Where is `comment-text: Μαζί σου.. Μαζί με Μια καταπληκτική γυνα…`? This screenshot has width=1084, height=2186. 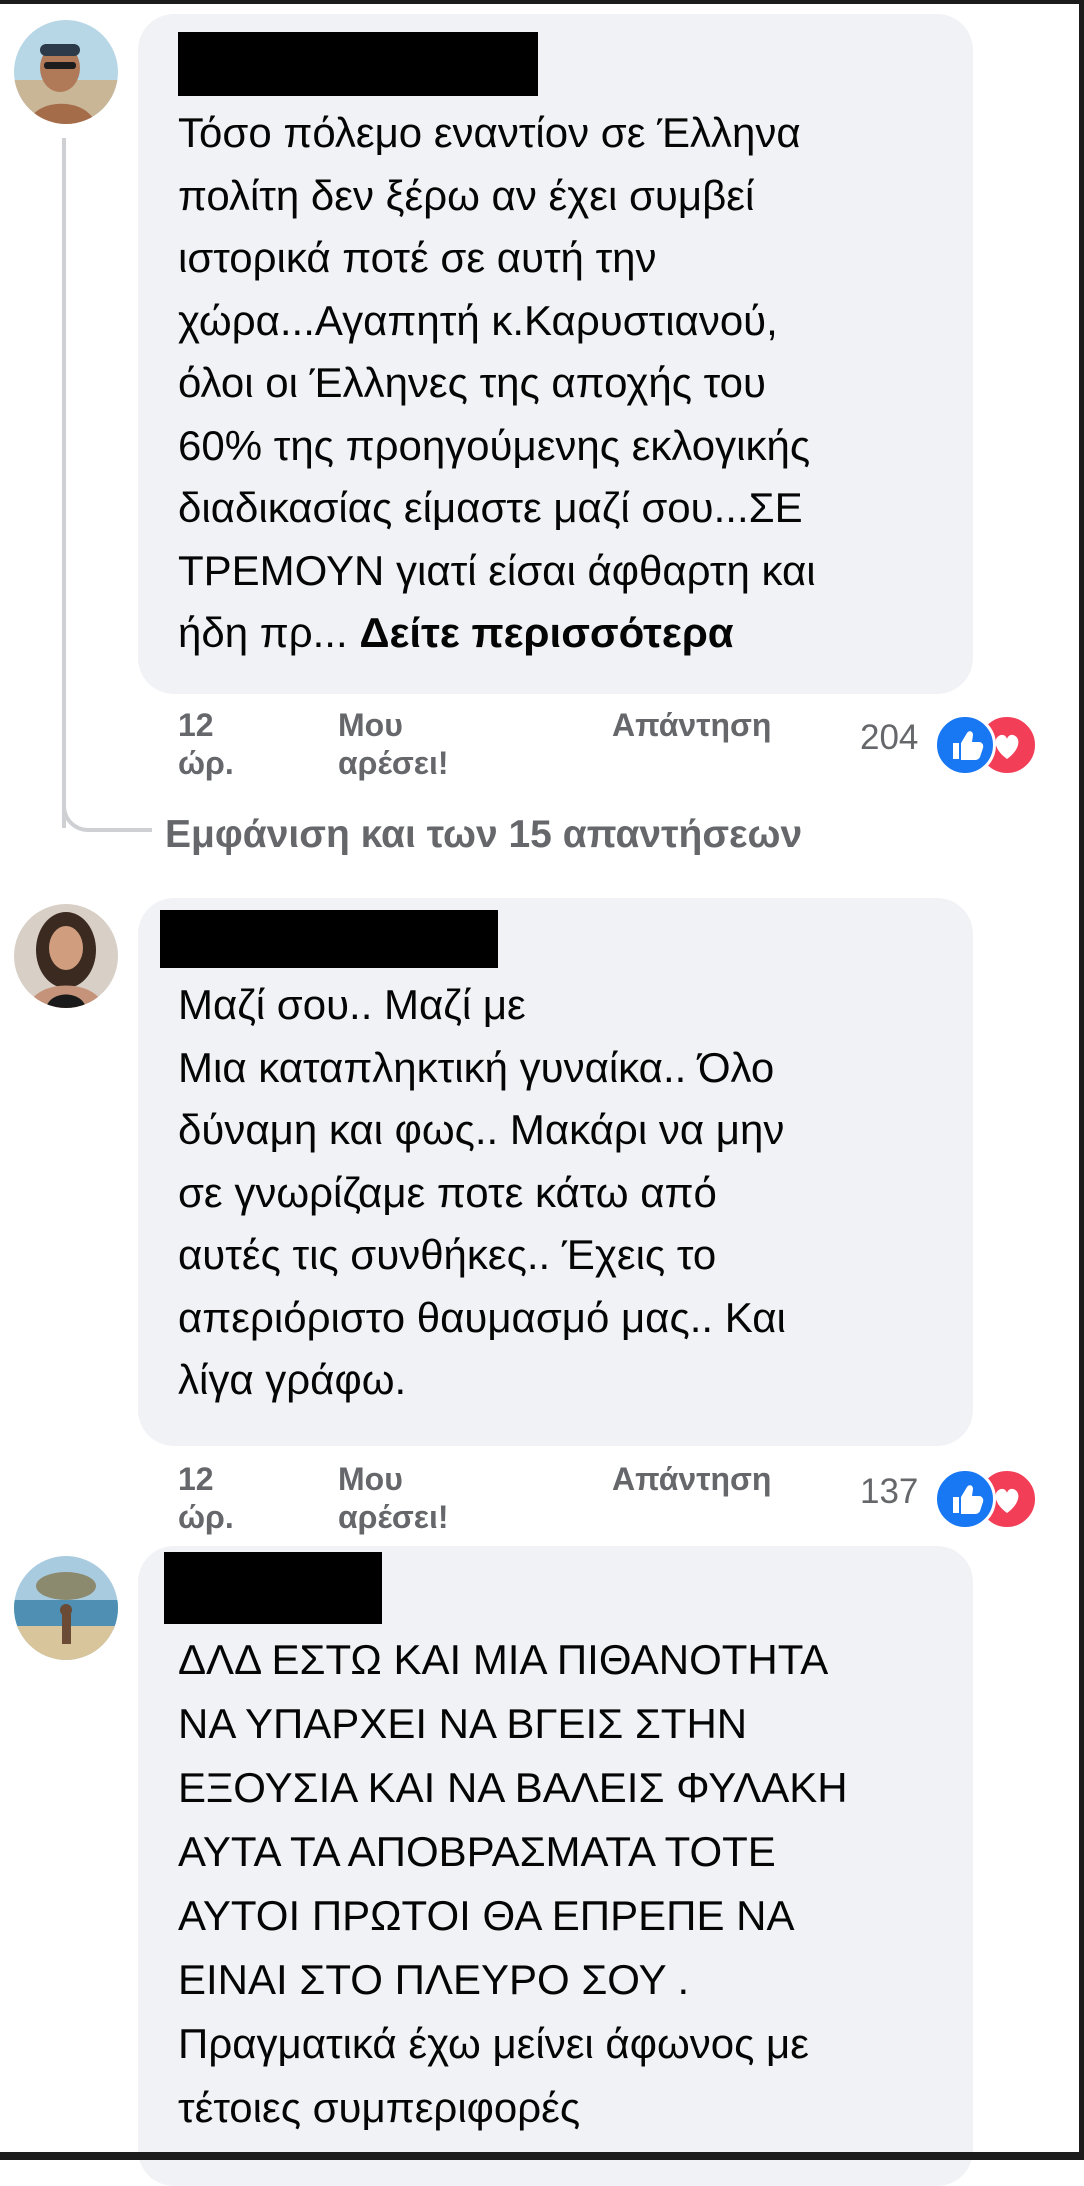
comment-text: Μαζί σου.. Μαζί με Μια καταπληκτική γυνα… is located at coordinates (558, 1193).